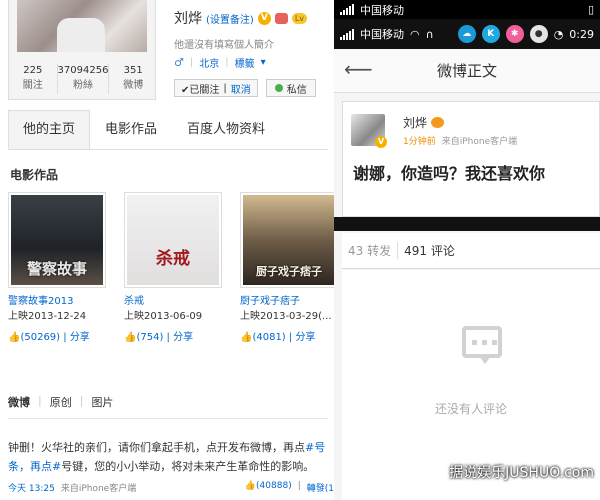 This screenshot has width=600, height=500. What do you see at coordinates (209, 62) in the screenshot?
I see `location-link: 北京` at bounding box center [209, 62].